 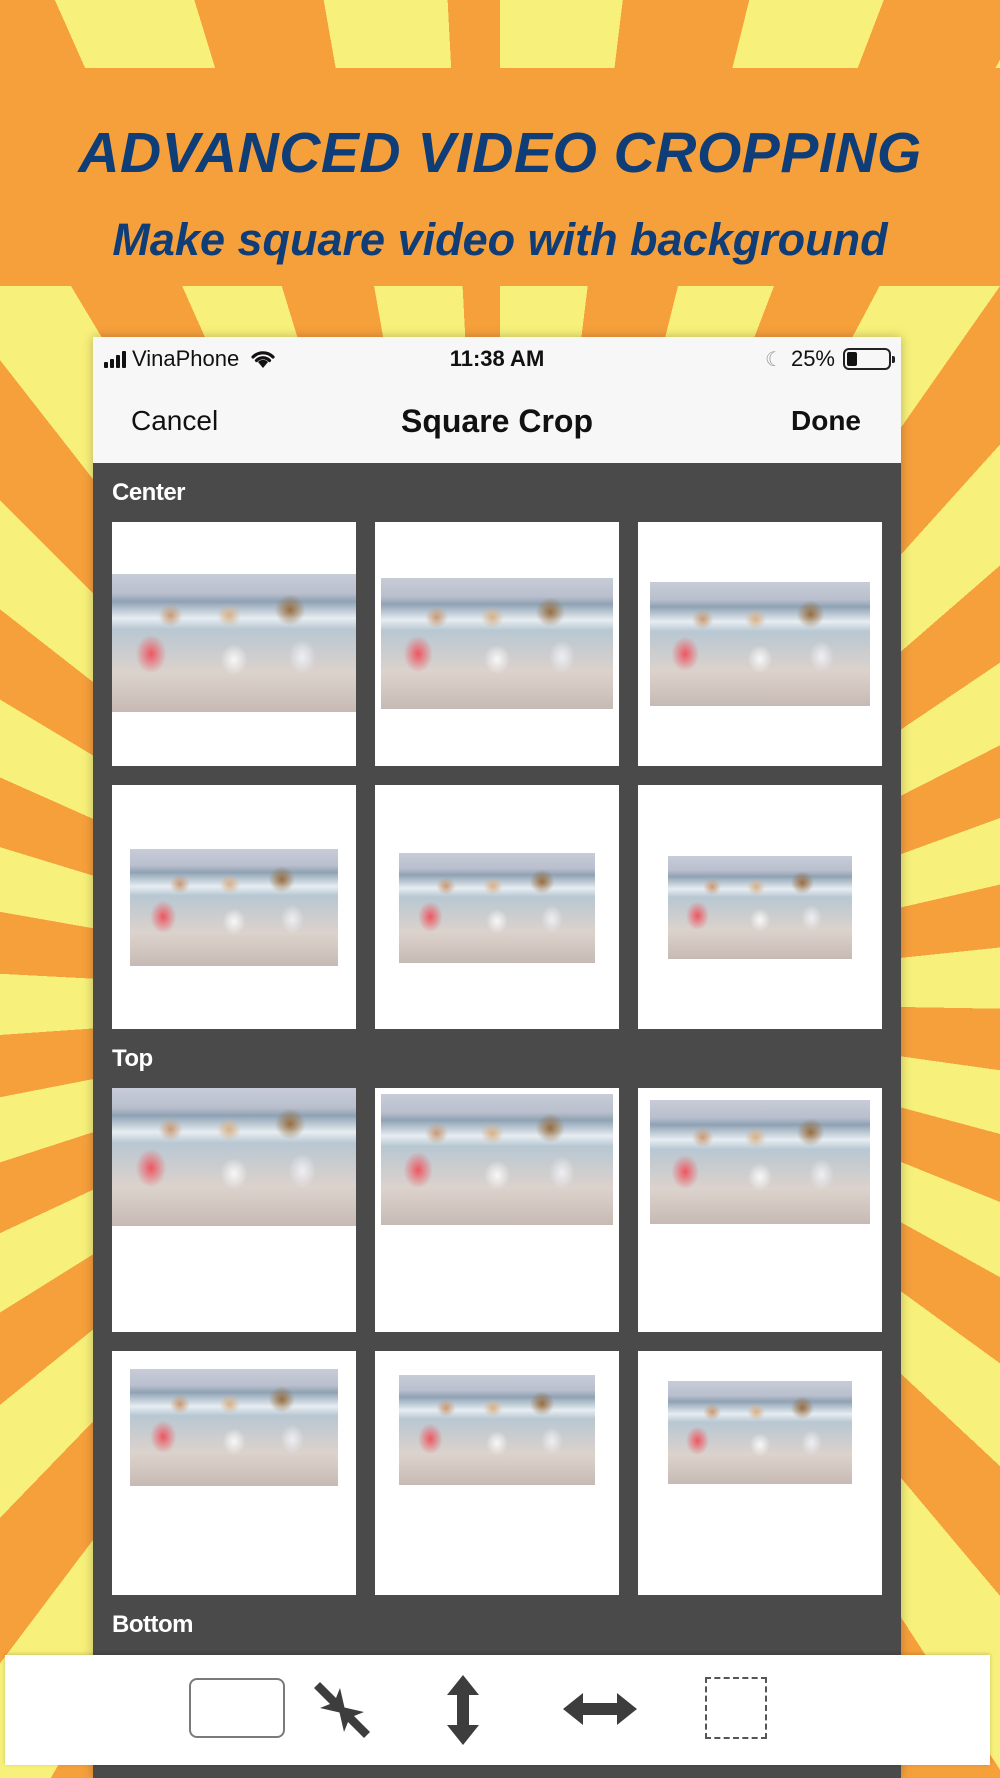 I want to click on section-label-top: Top, so click(x=132, y=1058).